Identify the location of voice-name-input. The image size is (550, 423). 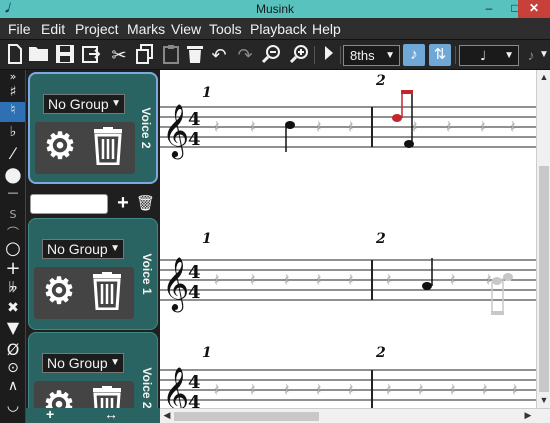
(69, 204).